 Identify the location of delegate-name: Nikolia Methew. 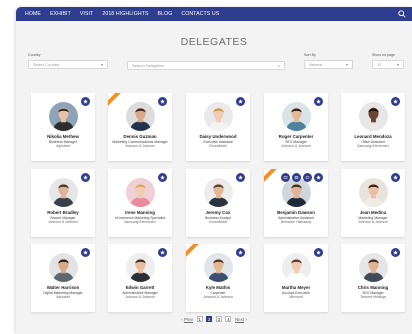
(63, 136).